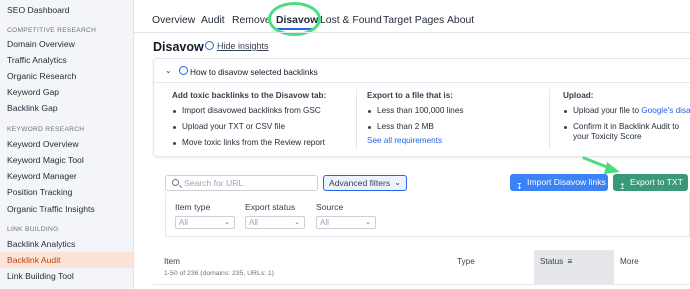  I want to click on google-disavow-link: Google's disa, so click(665, 110).